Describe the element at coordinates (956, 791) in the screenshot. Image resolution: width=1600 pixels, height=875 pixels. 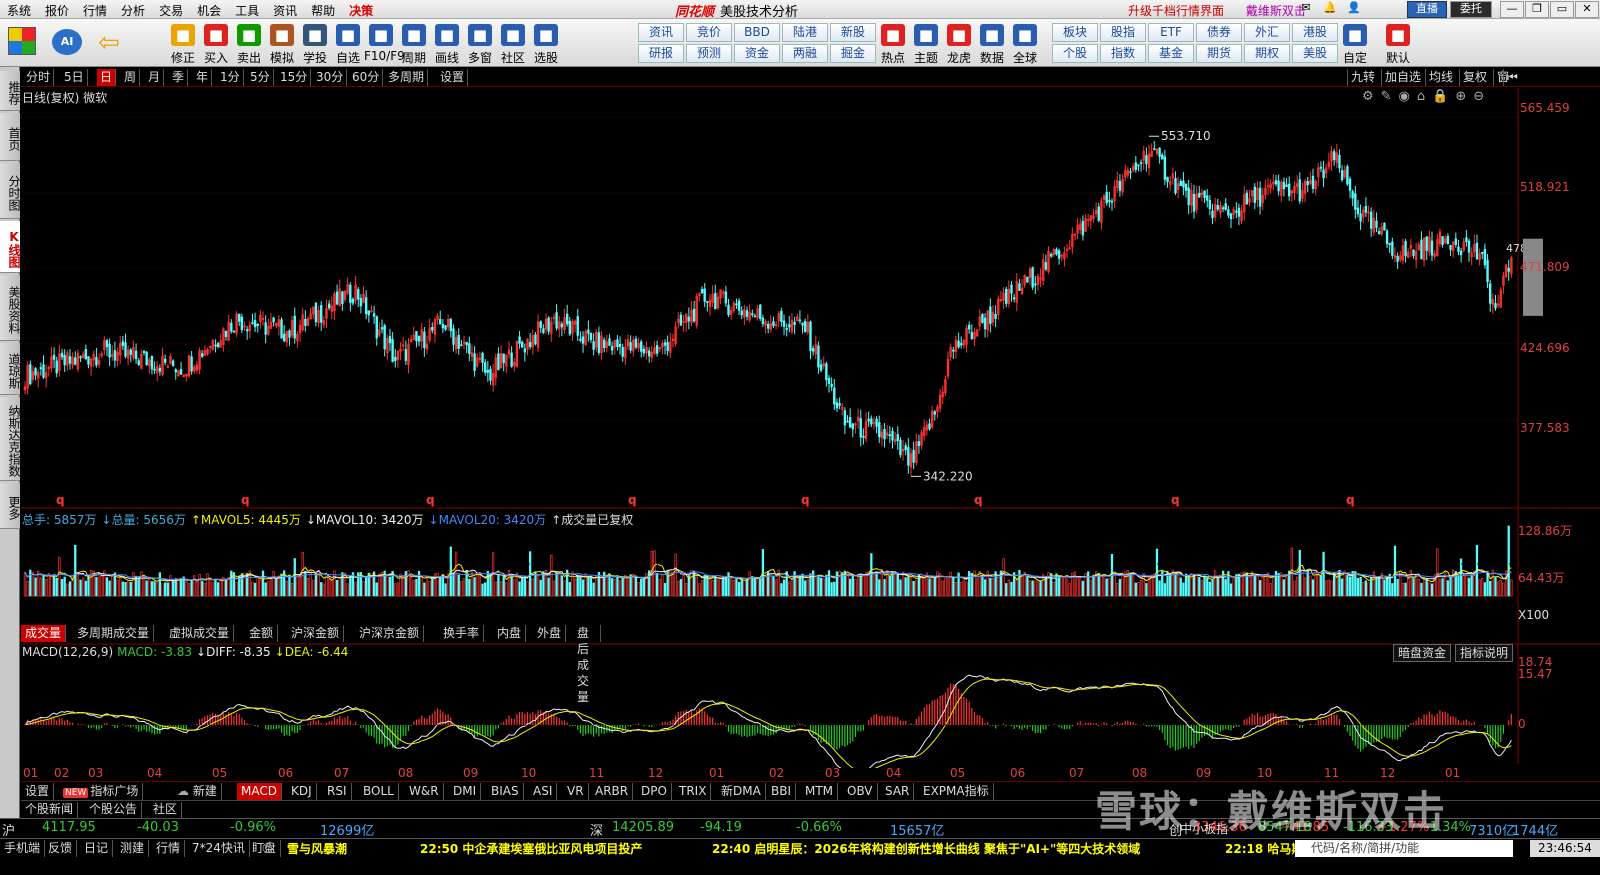
I see `indicator-tab: EXPMA指标` at that location.